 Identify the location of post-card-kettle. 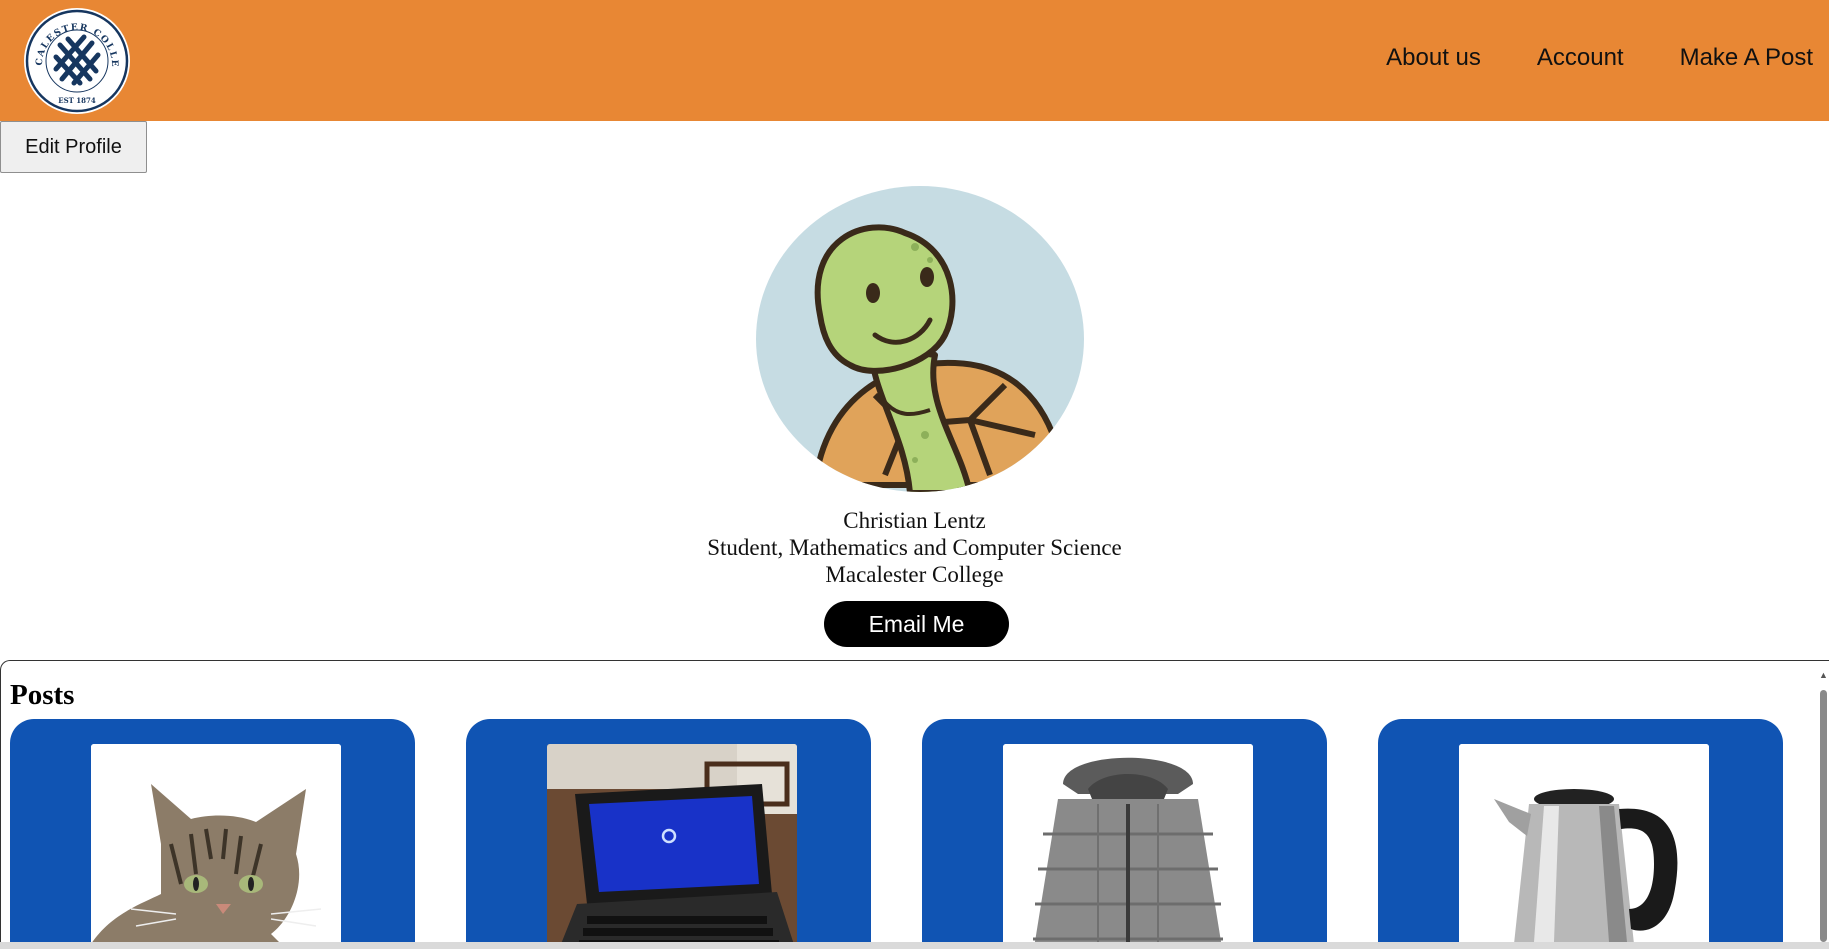
(1580, 834).